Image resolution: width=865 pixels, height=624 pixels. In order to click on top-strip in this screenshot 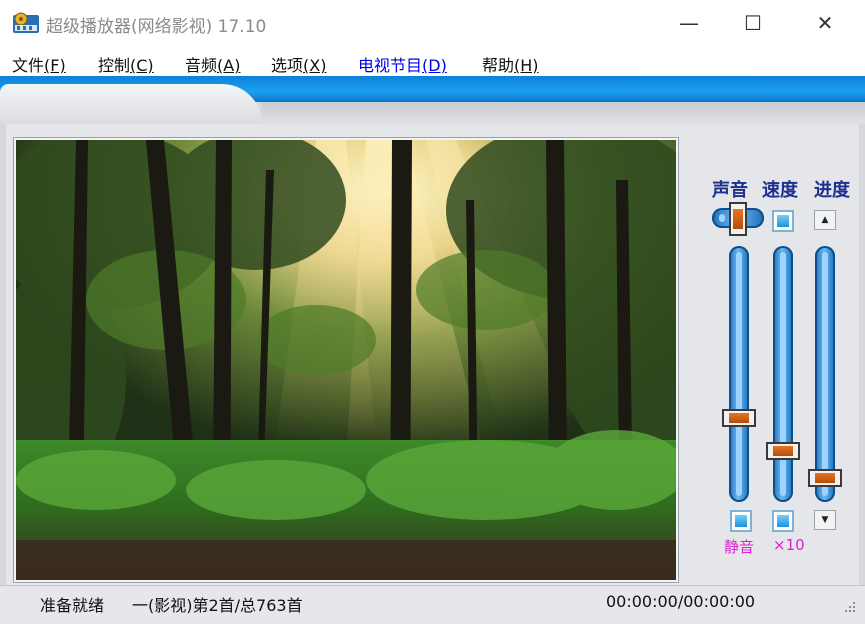, I will do `click(563, 113)`.